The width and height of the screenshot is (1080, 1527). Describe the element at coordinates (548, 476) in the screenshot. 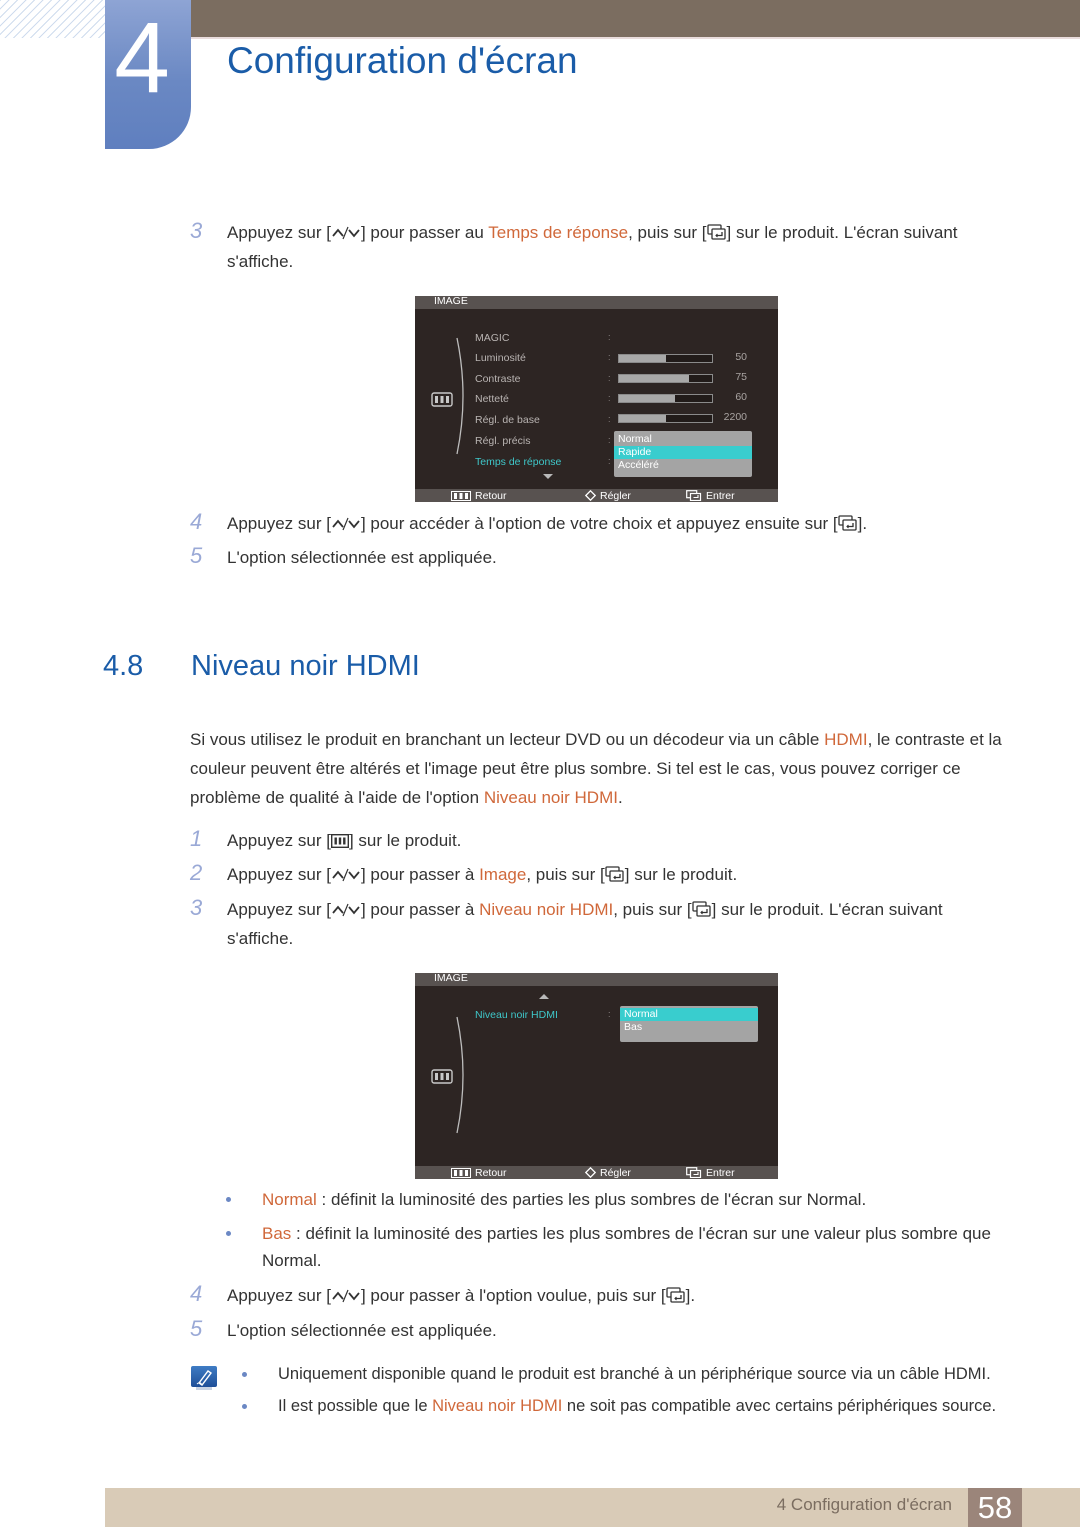

I see `scroll-down-arrow-icon` at that location.